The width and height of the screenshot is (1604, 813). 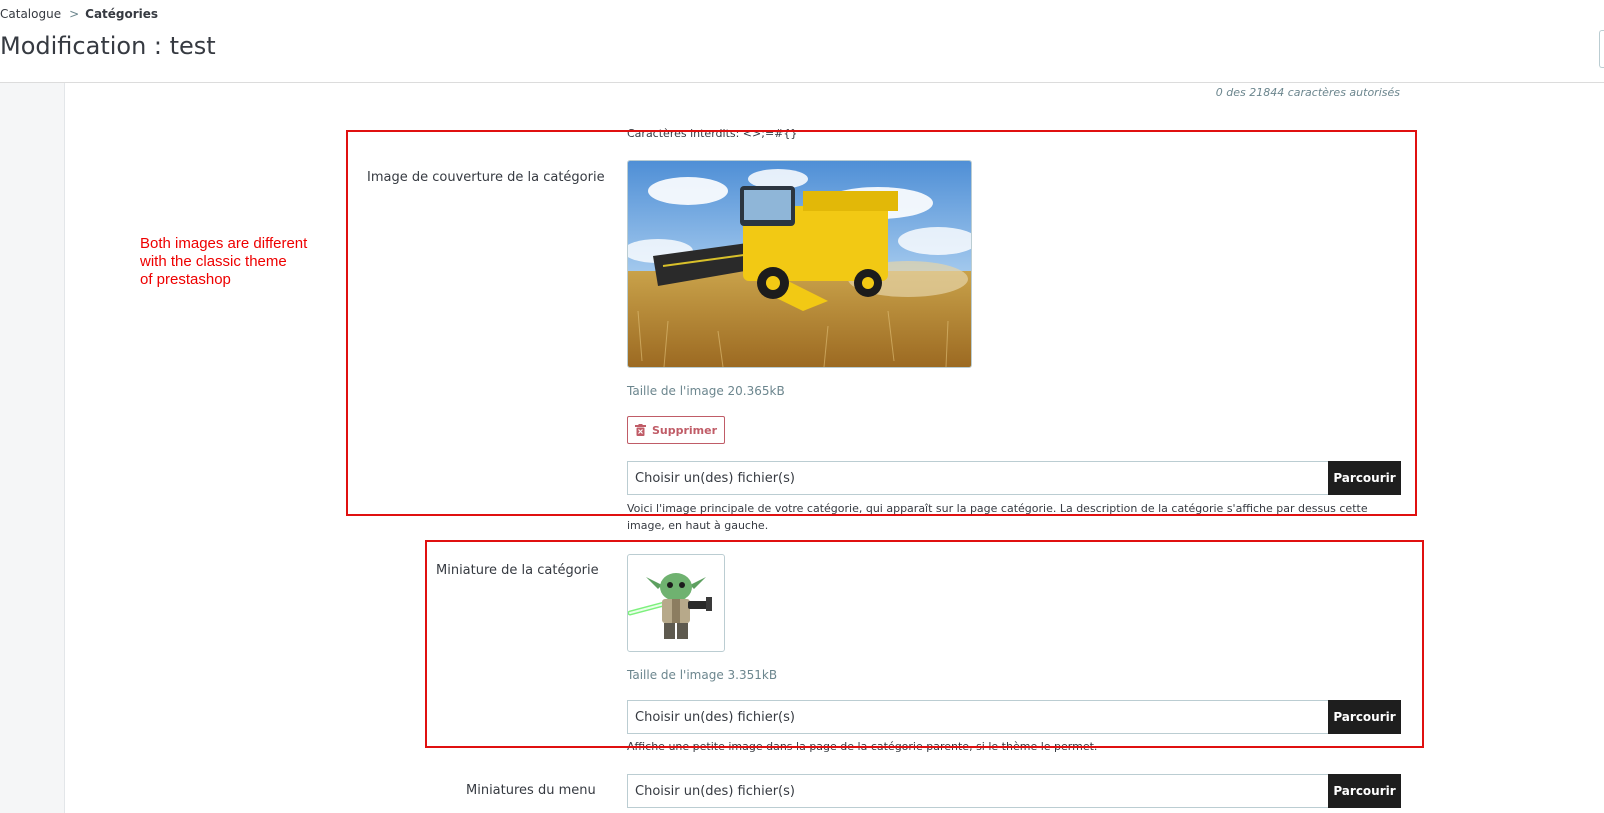 I want to click on page-header: Catalogue > Catégories Modification : test, so click(x=802, y=41).